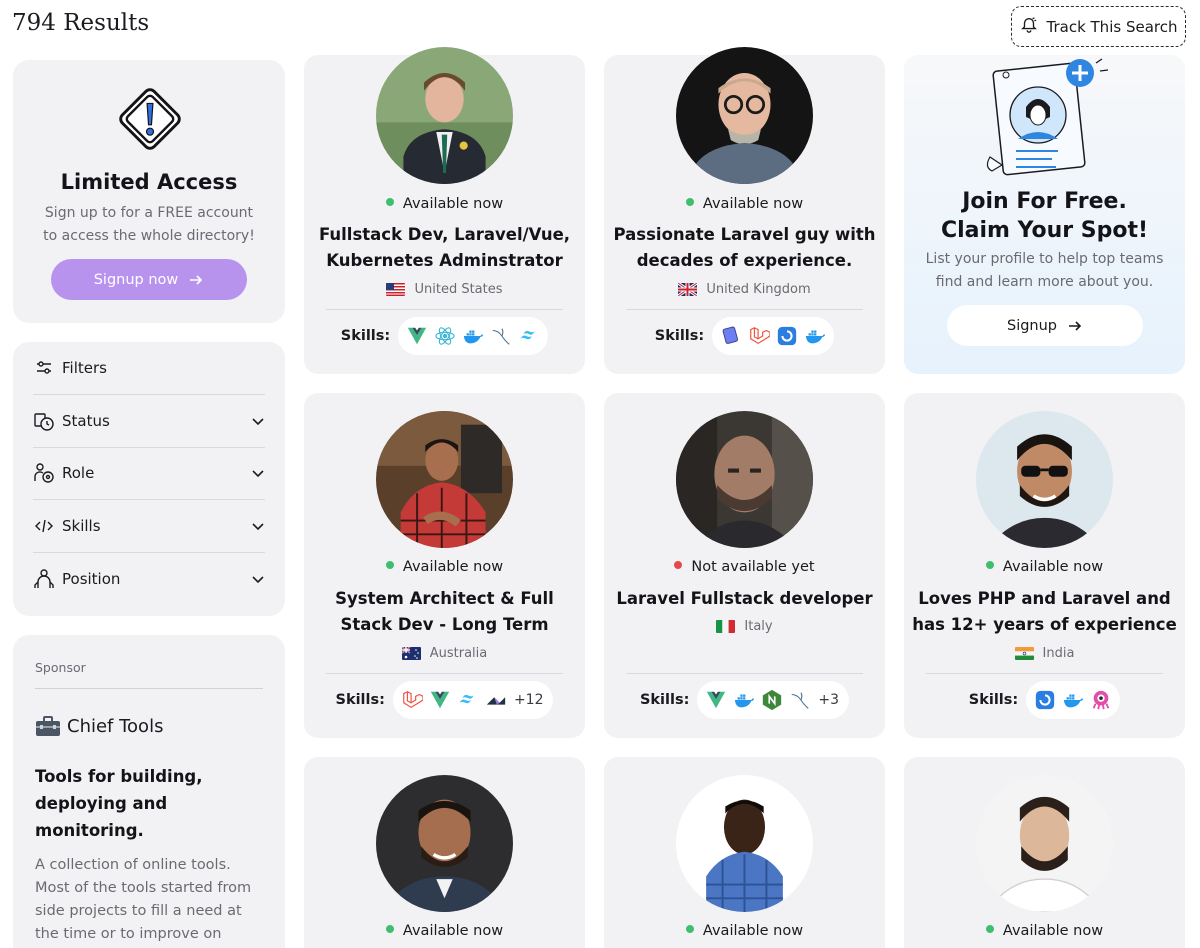  I want to click on sponsor-brand-name: Chief Tools, so click(115, 726).